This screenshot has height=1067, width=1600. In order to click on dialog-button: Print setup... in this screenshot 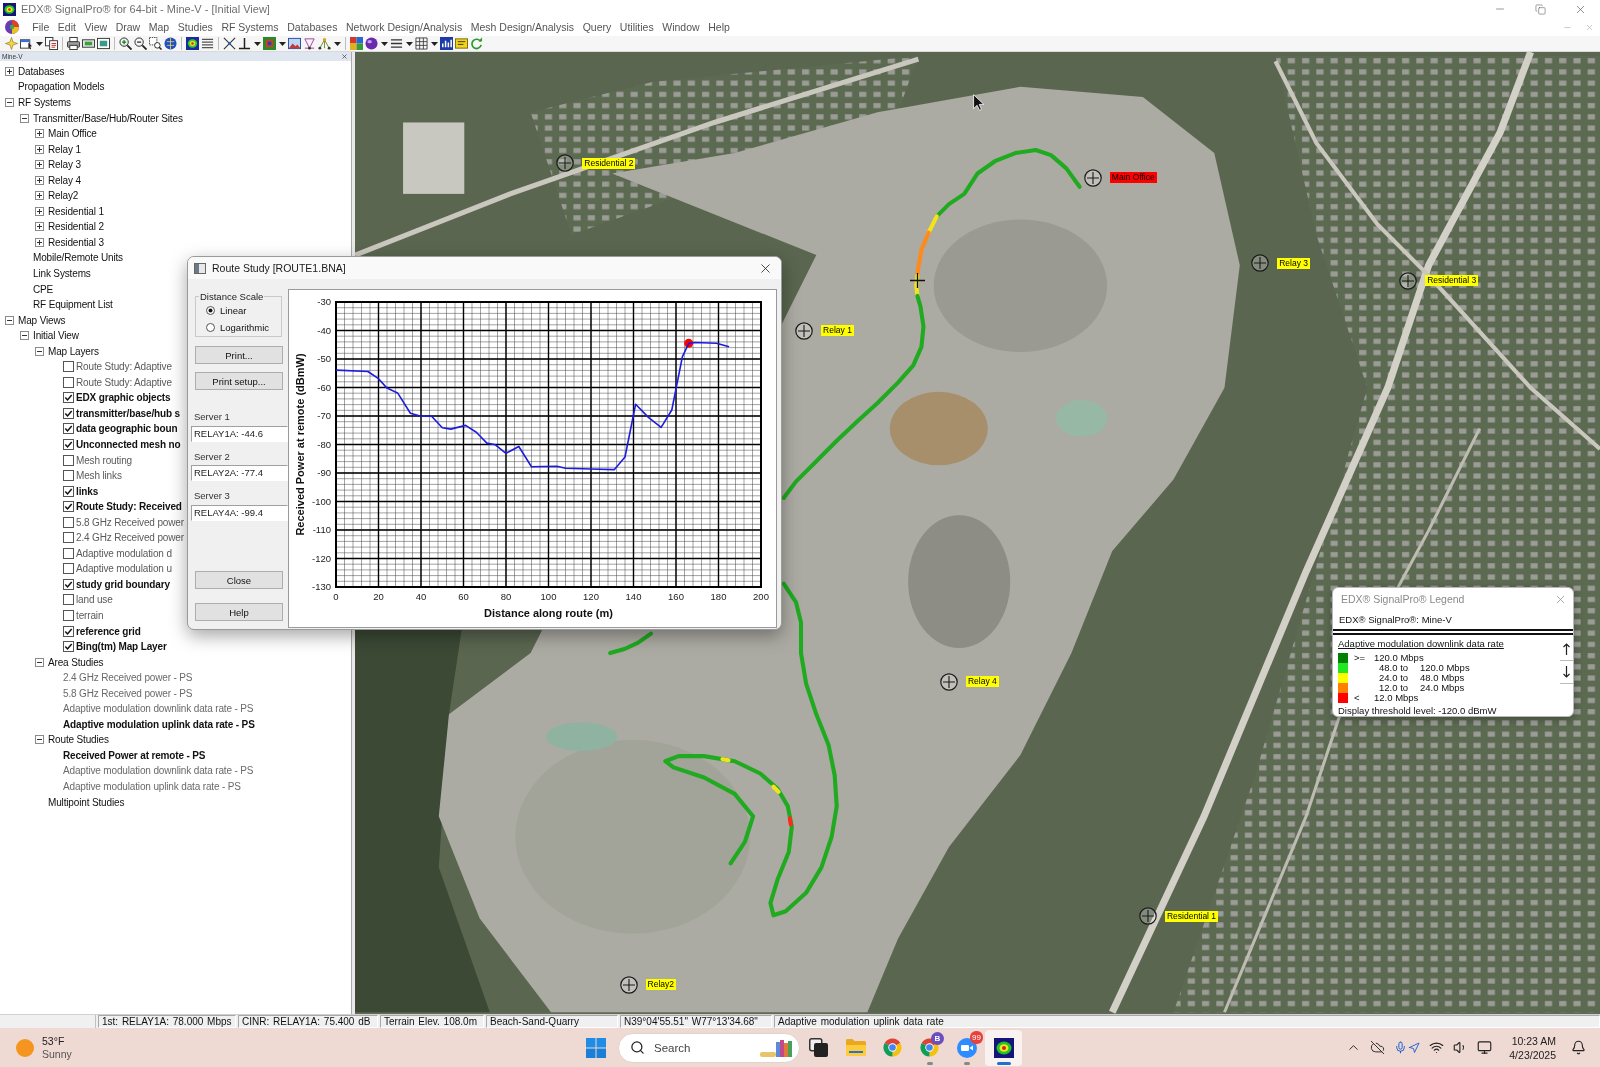, I will do `click(239, 381)`.